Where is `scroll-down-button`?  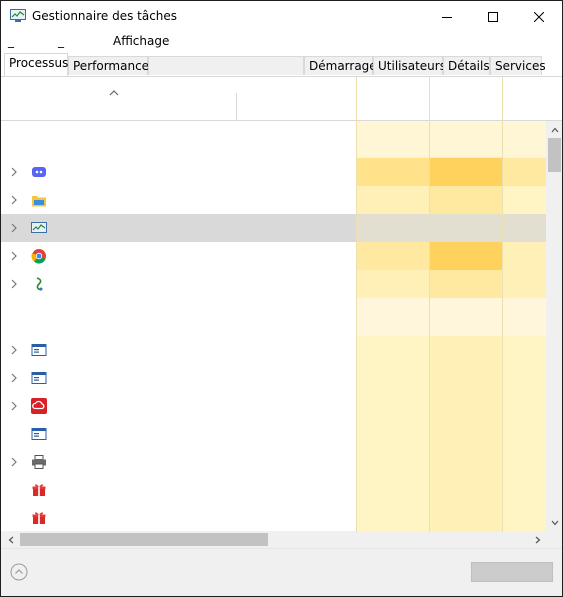
scroll-down-button is located at coordinates (554, 522).